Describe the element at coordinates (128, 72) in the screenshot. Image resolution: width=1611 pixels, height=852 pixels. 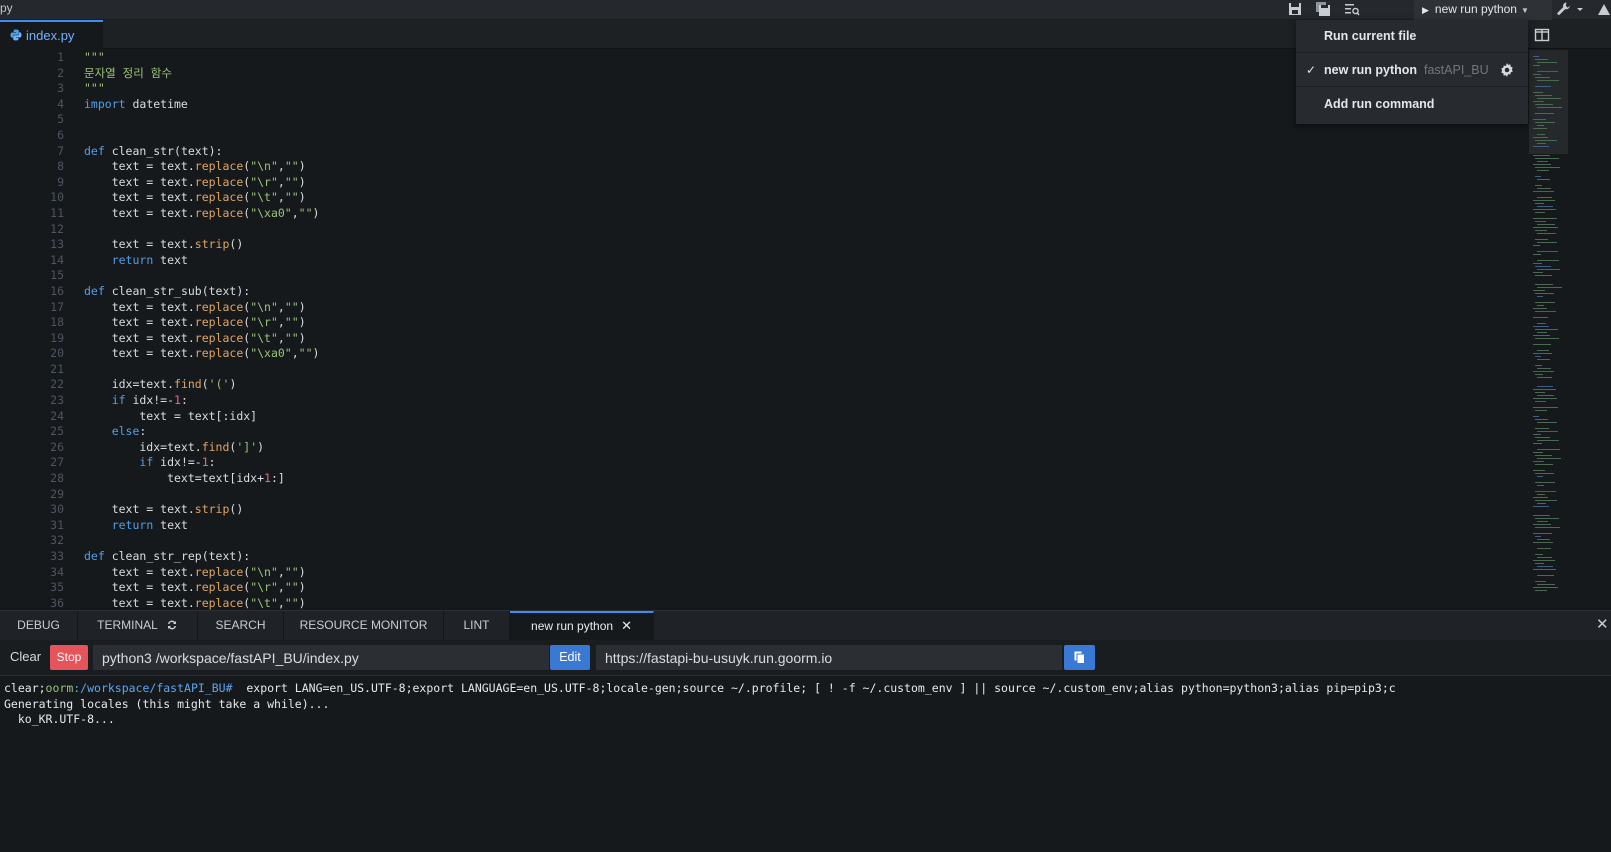
I see `code-line: 문자열 정리 함수` at that location.